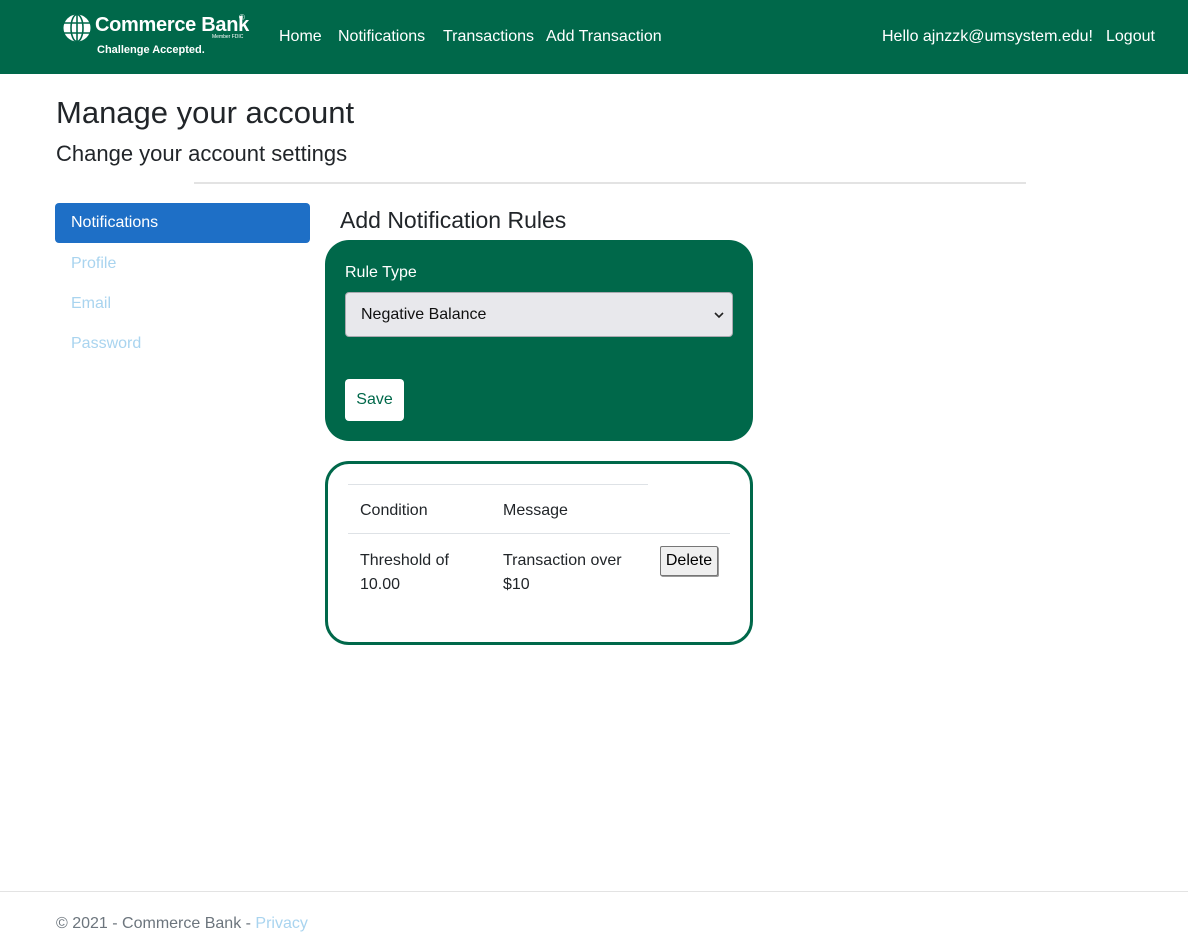 The image size is (1188, 948). What do you see at coordinates (205, 112) in the screenshot?
I see `page-title: Manage your account` at bounding box center [205, 112].